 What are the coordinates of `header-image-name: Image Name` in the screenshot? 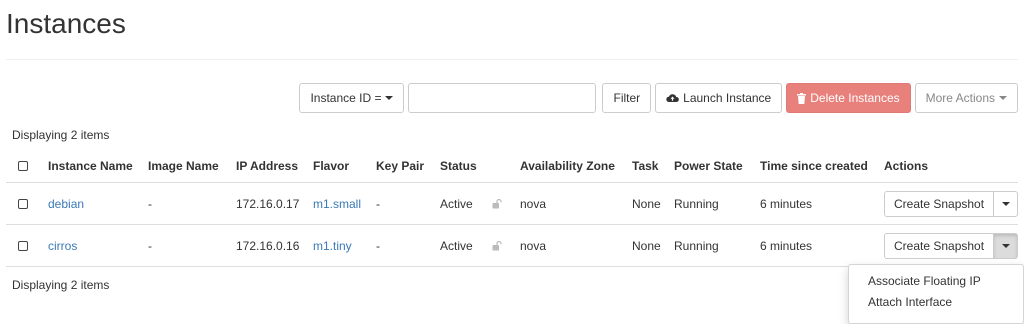 It's located at (183, 166).